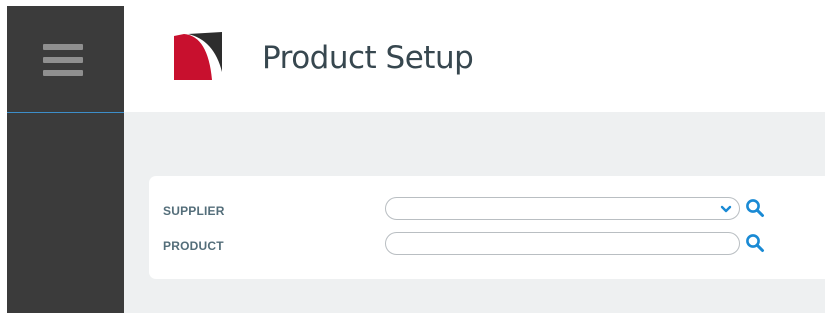  What do you see at coordinates (755, 208) in the screenshot?
I see `supplier-search-icon` at bounding box center [755, 208].